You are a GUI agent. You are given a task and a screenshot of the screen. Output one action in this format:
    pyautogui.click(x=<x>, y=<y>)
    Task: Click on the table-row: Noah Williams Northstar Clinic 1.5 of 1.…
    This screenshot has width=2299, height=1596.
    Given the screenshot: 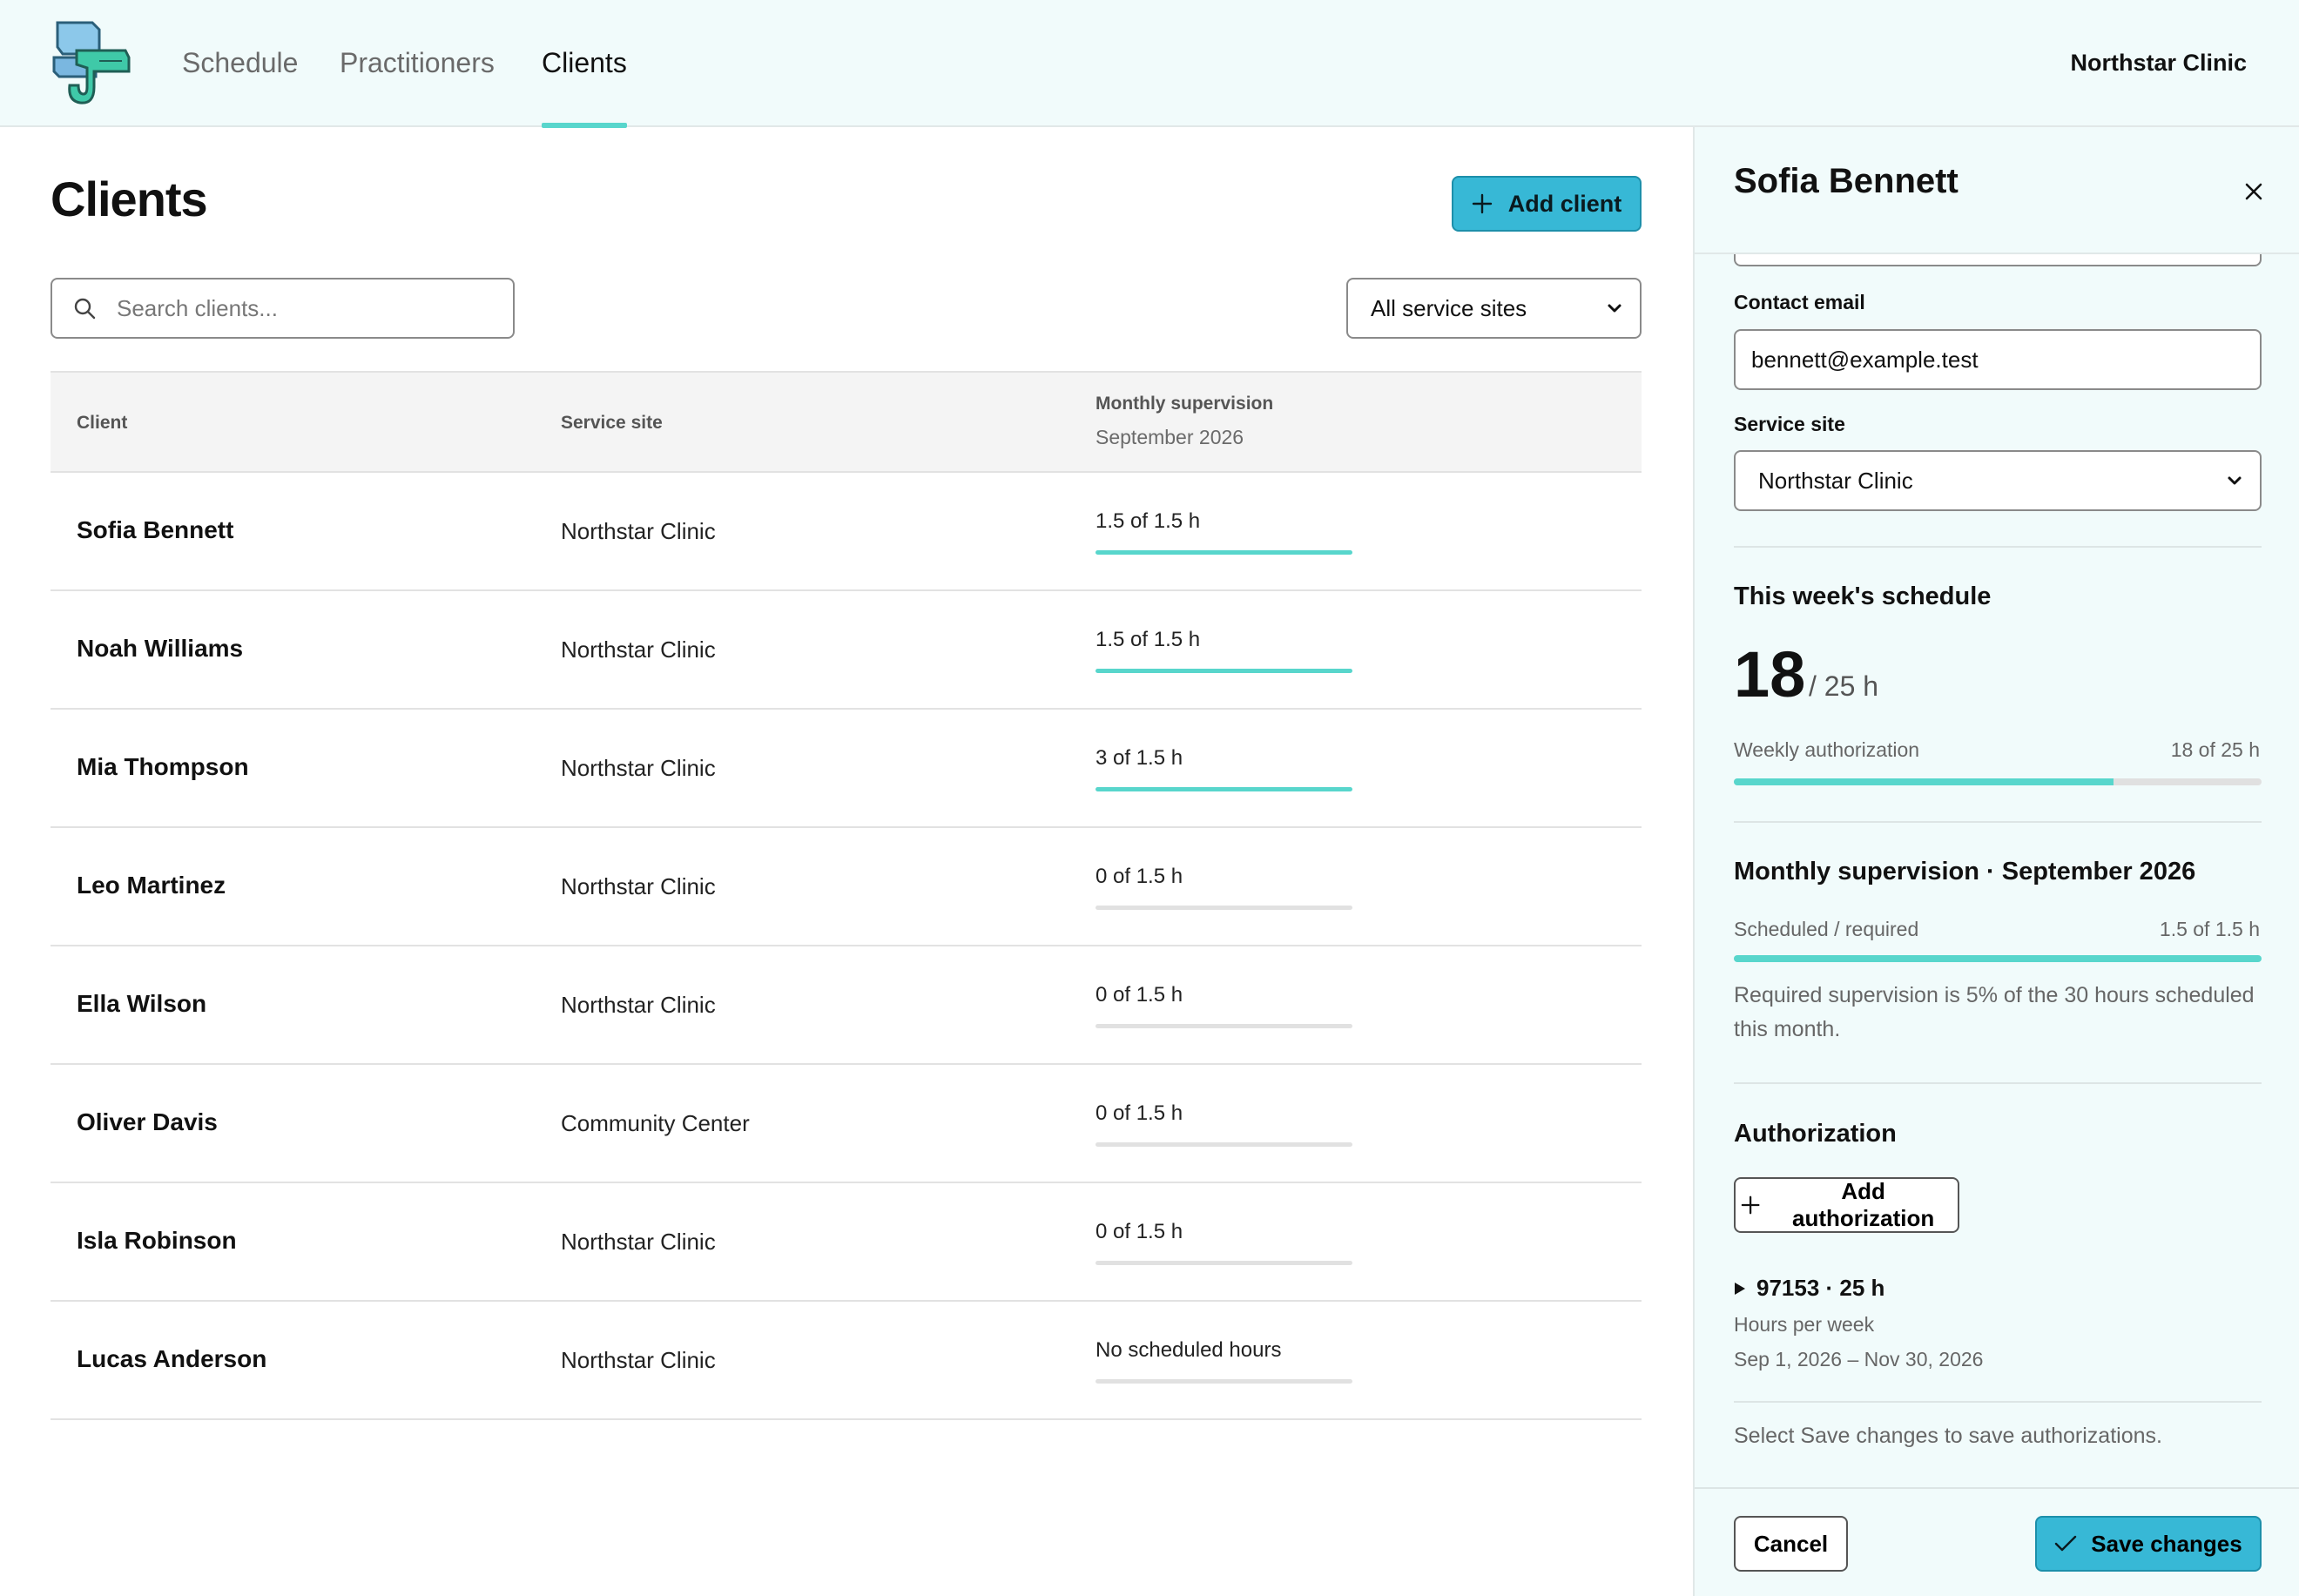 What is the action you would take?
    pyautogui.click(x=846, y=650)
    